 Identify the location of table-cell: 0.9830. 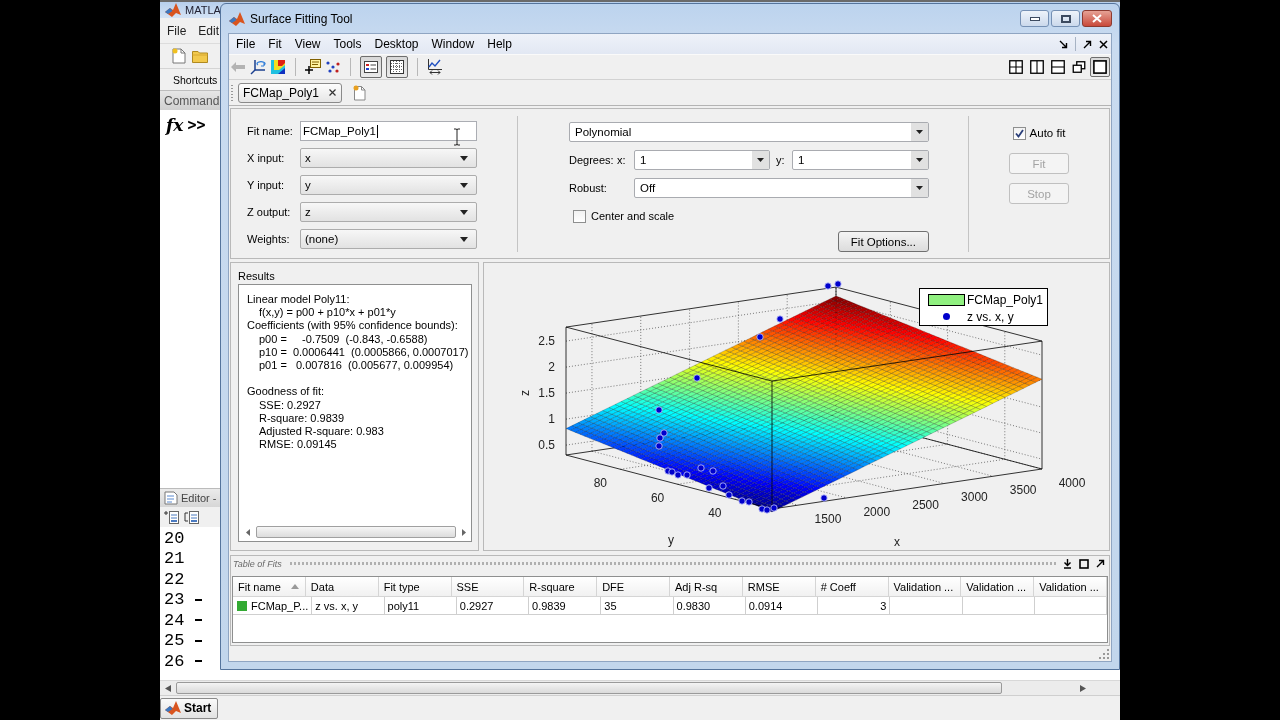
(709, 606).